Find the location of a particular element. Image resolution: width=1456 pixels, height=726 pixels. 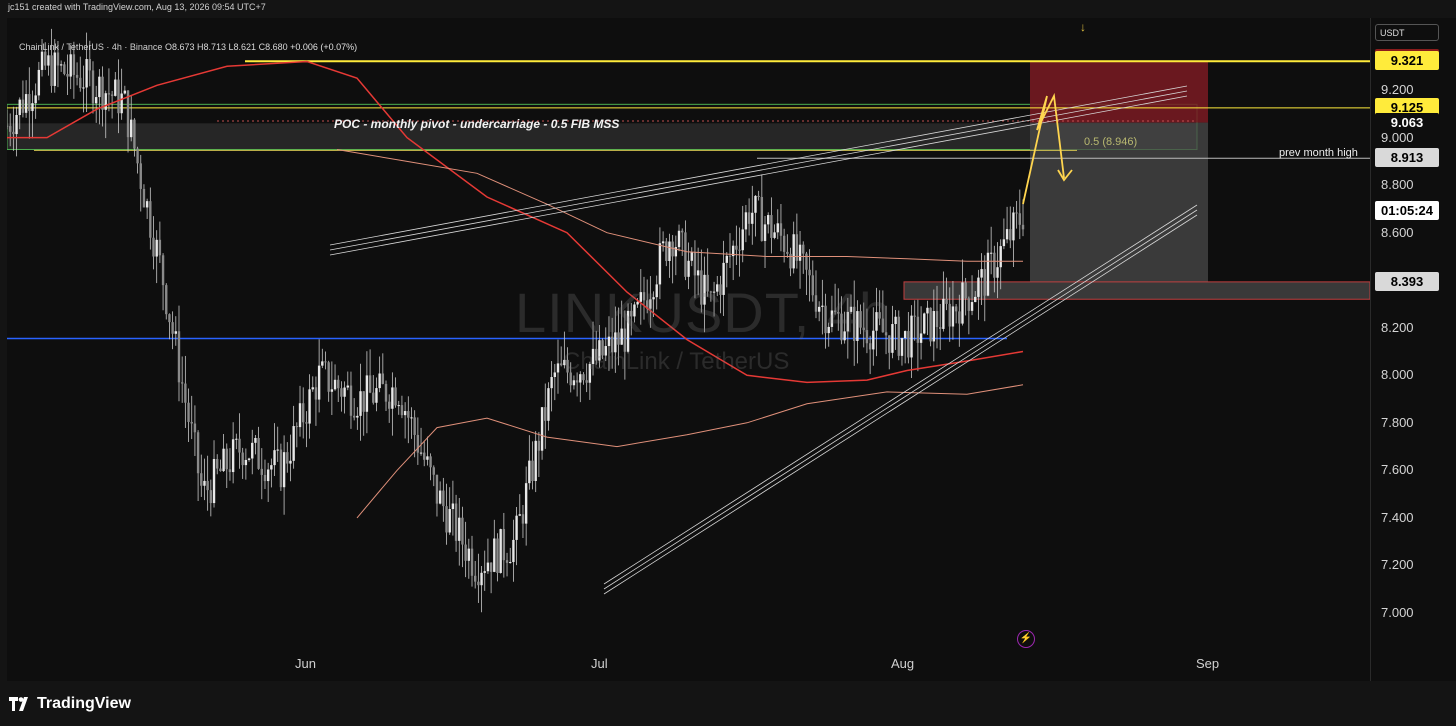

tradingview-logo: TradingView is located at coordinates (70, 704).